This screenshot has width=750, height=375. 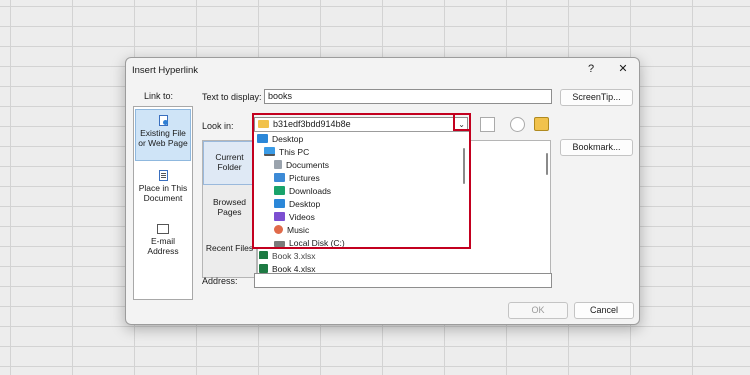 I want to click on help-button: ?, so click(x=591, y=69).